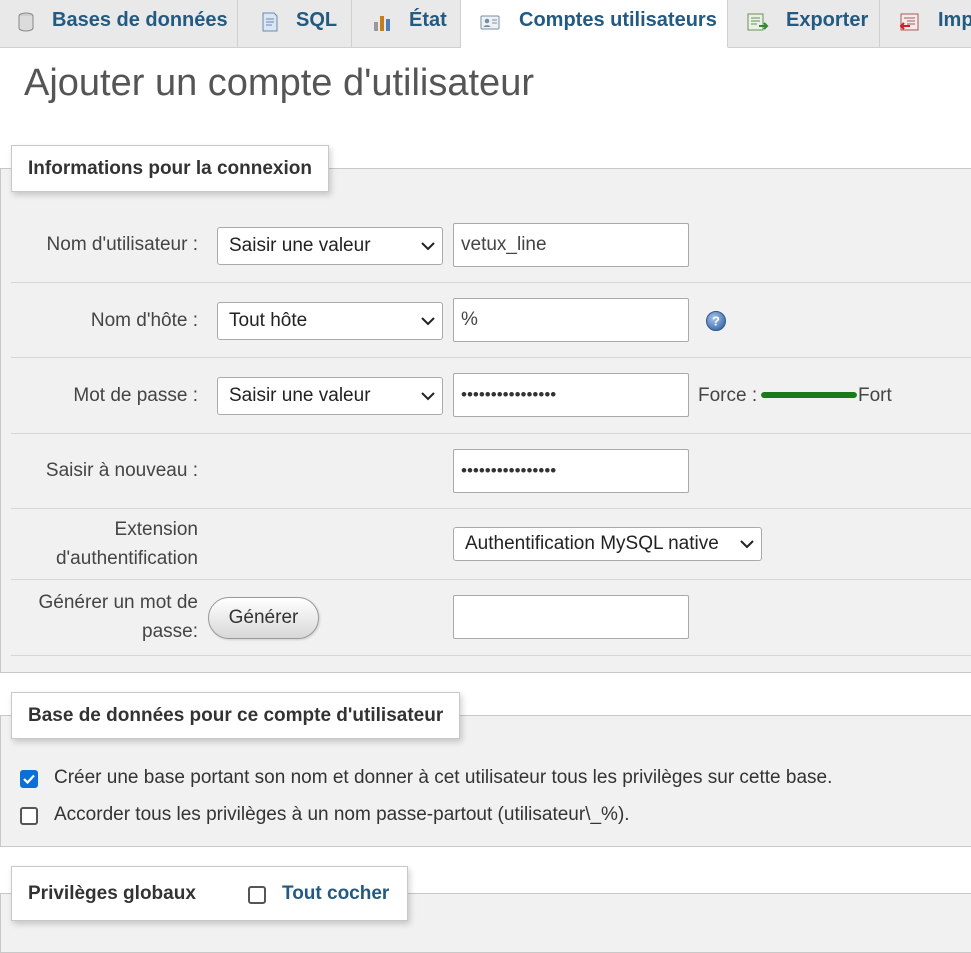  Describe the element at coordinates (827, 20) in the screenshot. I see `tab-label: Exporter` at that location.